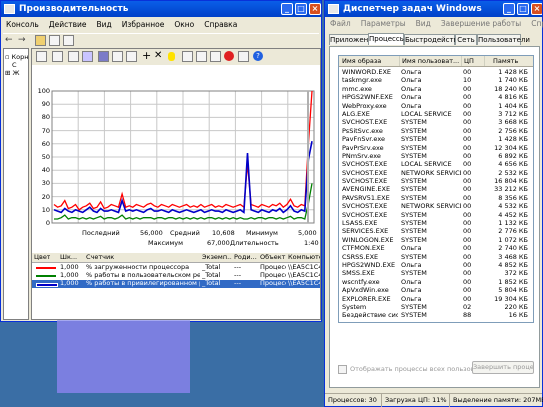 This screenshot has height=407, width=543. I want to click on process-memory: 5 804 КБ, so click(513, 290).